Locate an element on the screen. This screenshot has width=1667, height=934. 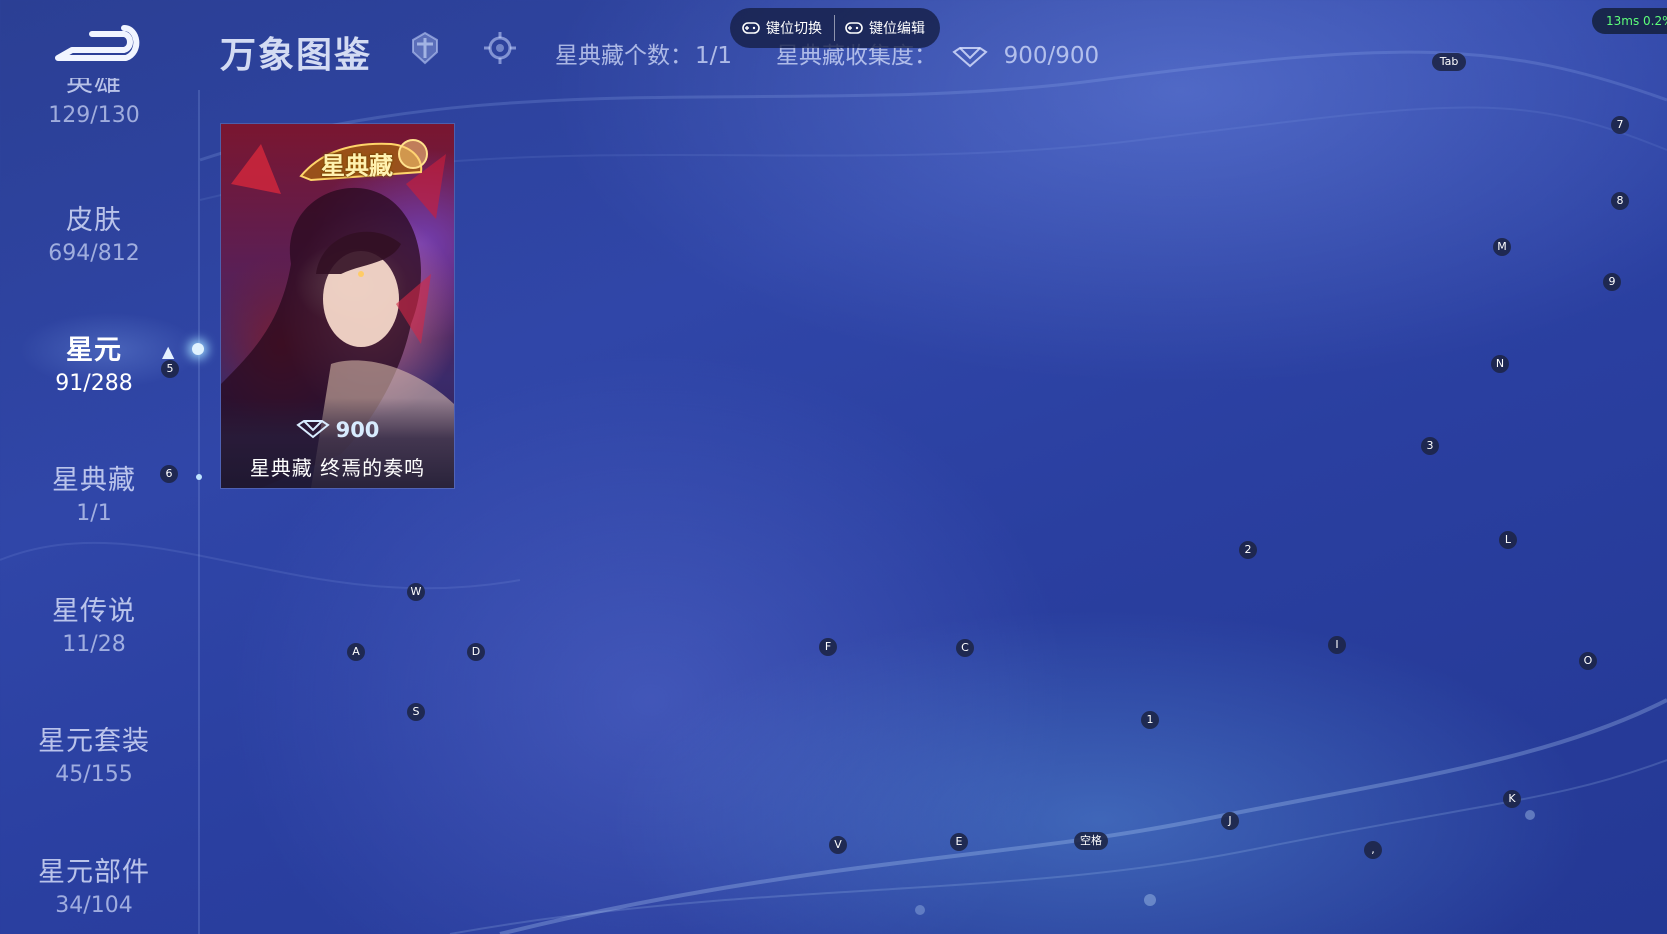
key-marker-m: M is located at coordinates (1502, 247).